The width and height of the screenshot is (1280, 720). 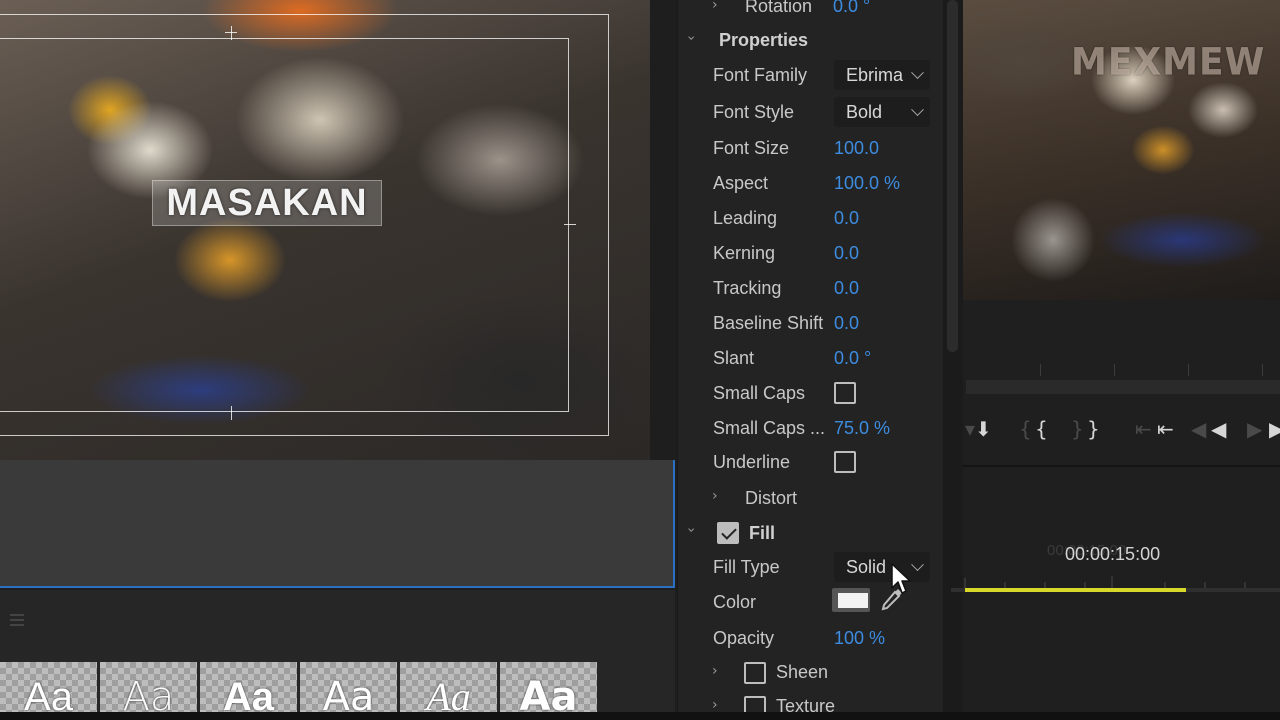 I want to click on font-style-dropdown: Bold, so click(x=882, y=112).